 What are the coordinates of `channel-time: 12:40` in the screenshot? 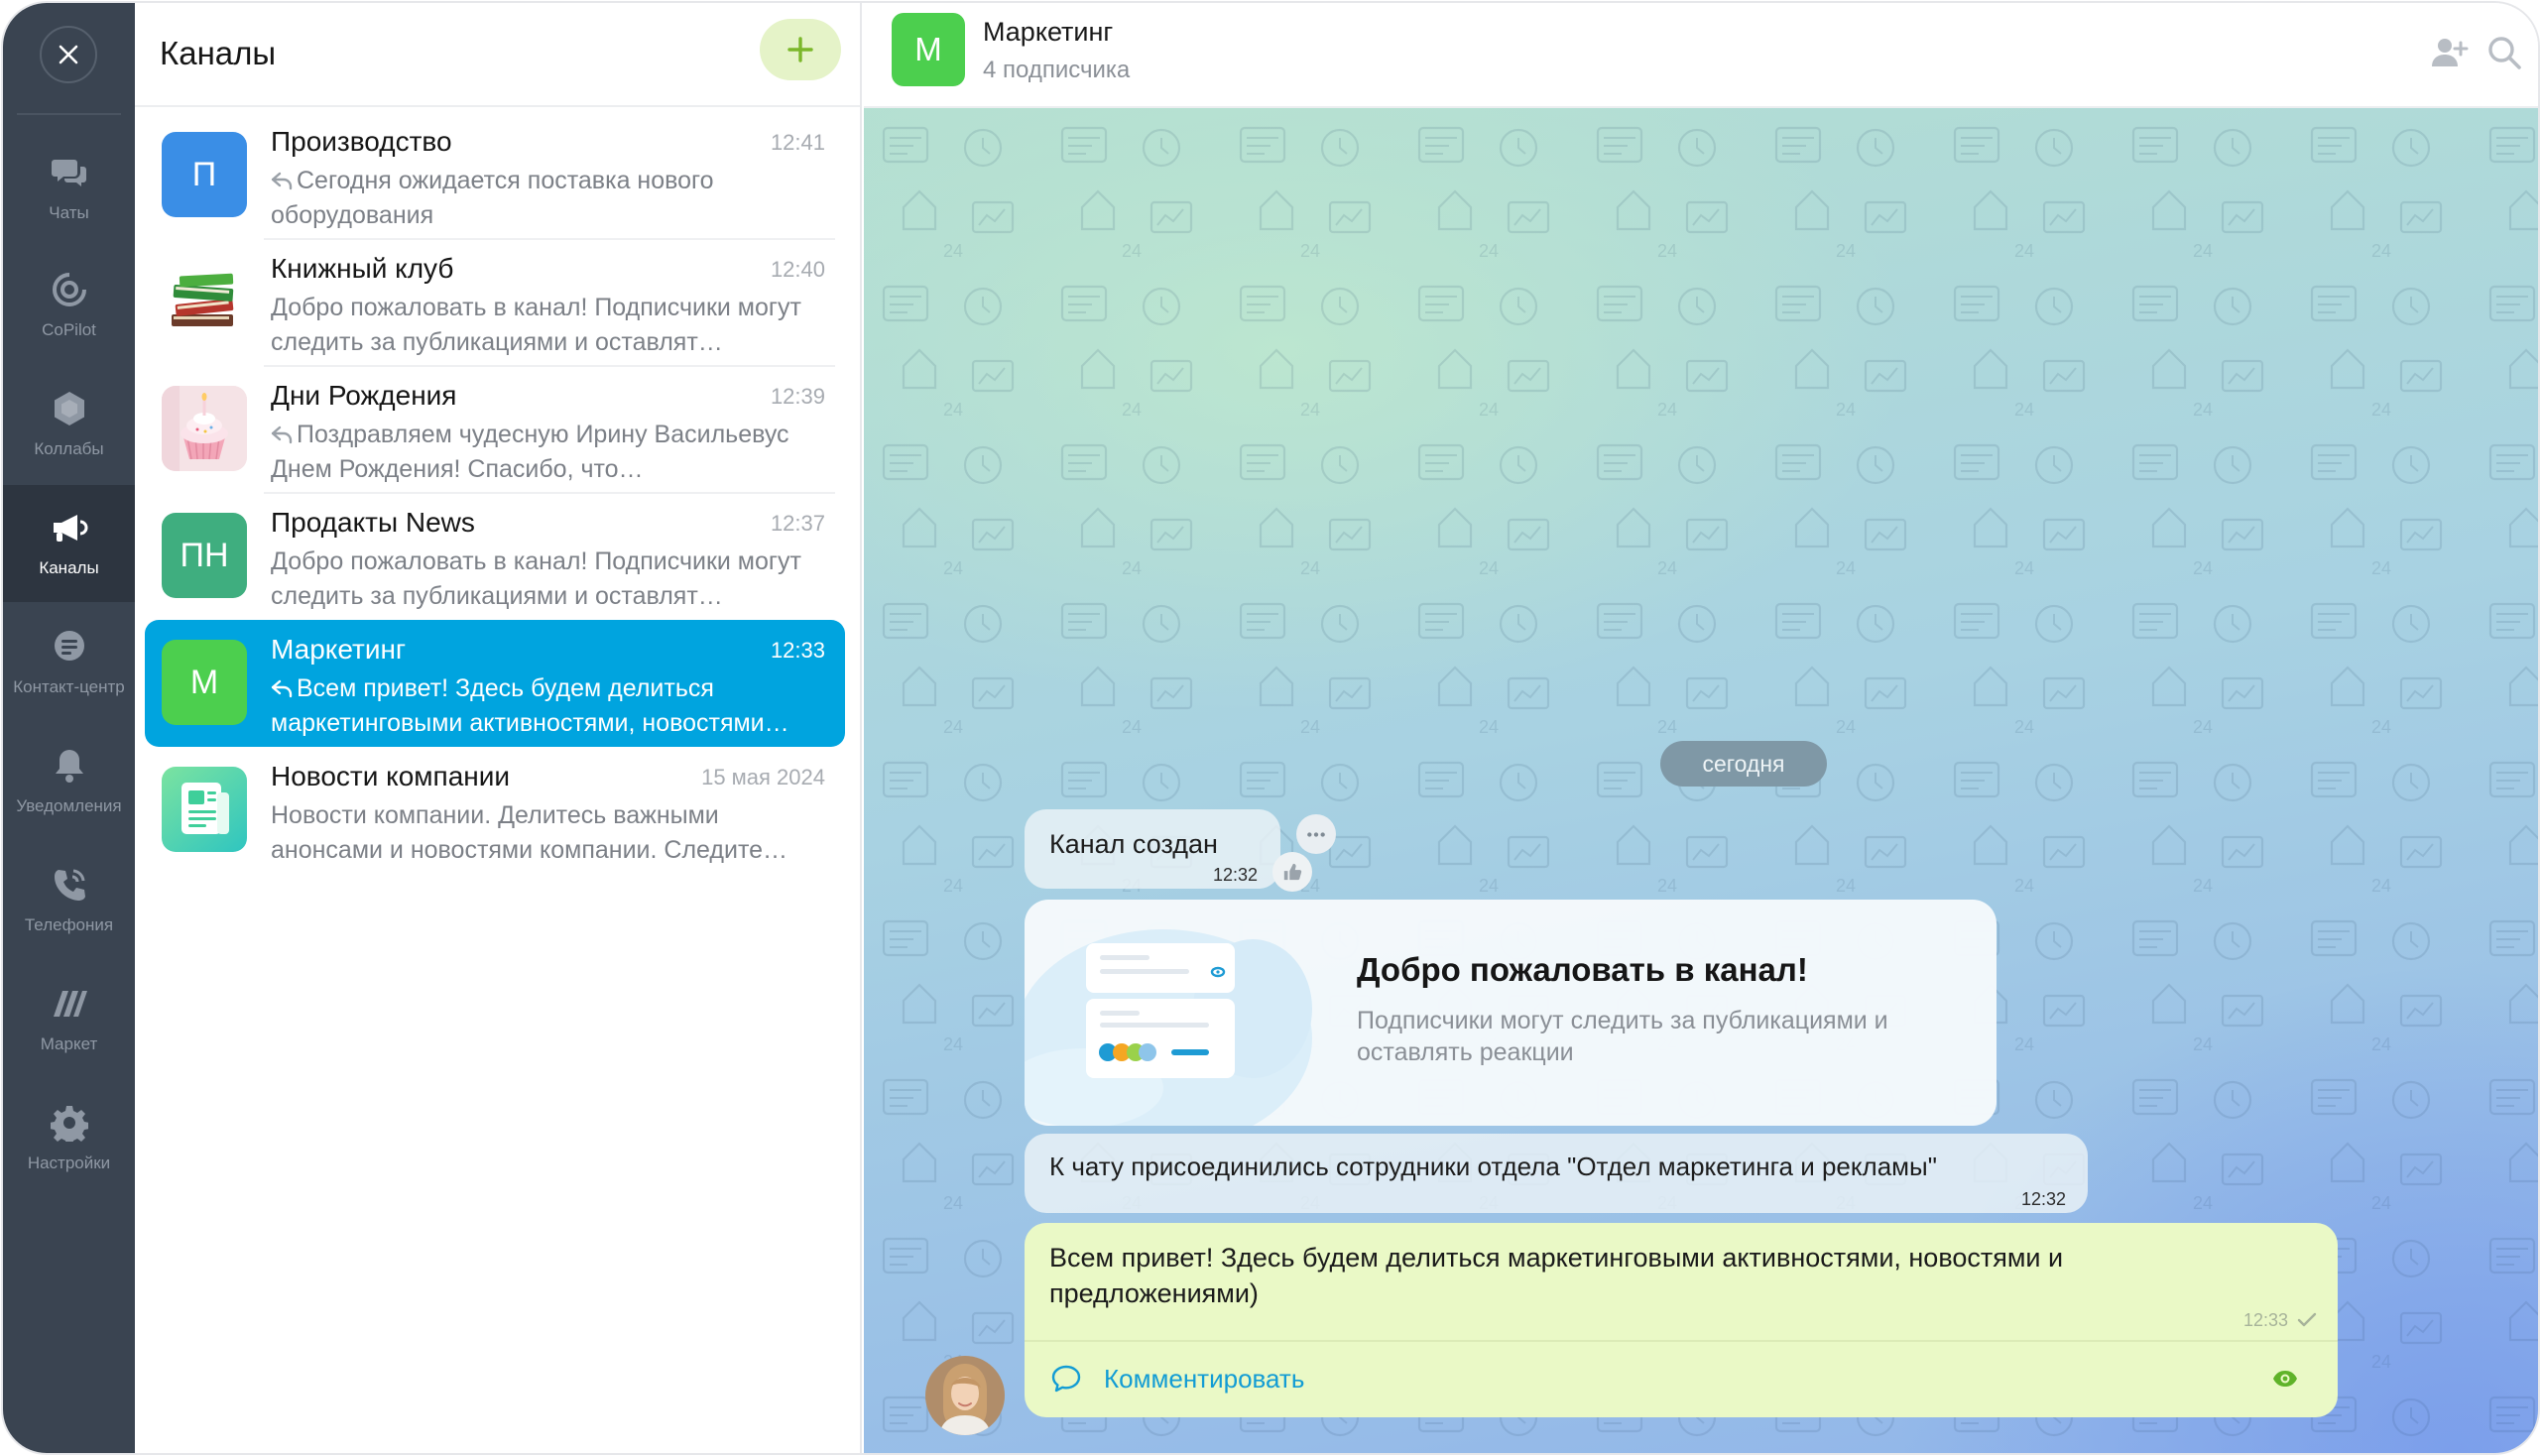 It's located at (797, 269).